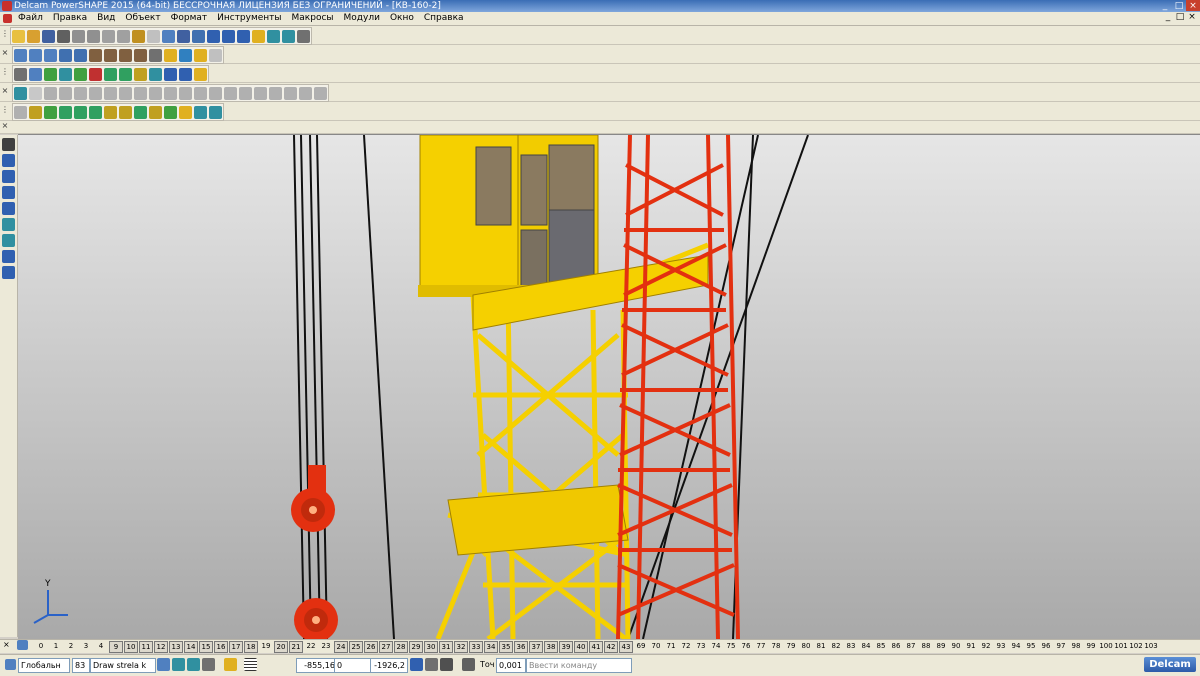  What do you see at coordinates (806, 647) in the screenshot?
I see `level-80: 80` at bounding box center [806, 647].